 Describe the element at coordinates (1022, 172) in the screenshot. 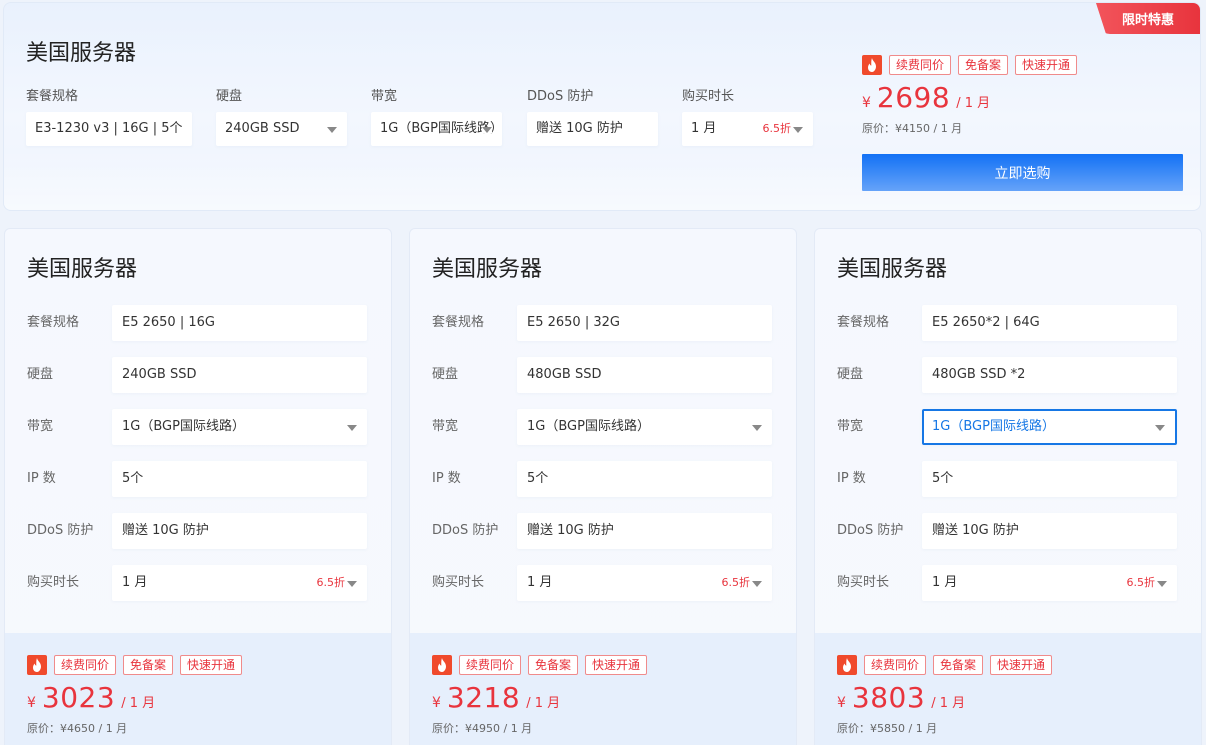

I see `buy-now-button: 立即选购` at that location.